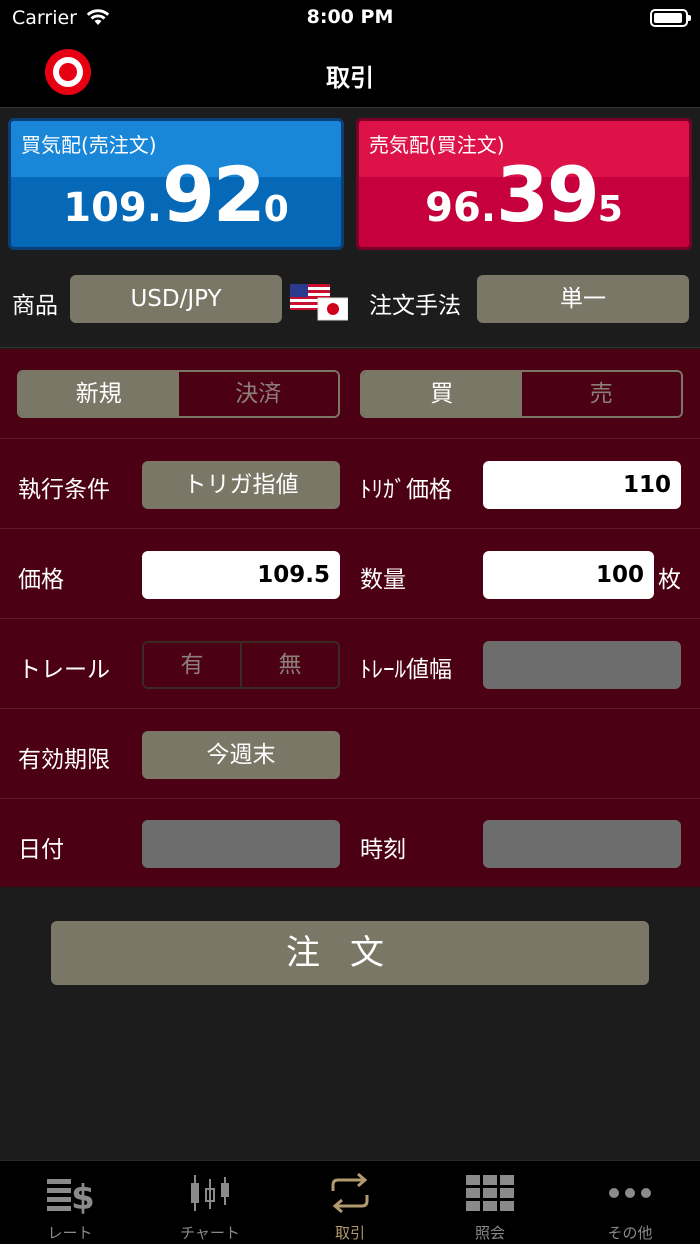 This screenshot has height=1244, width=700. I want to click on order-method-label: 注文手法, so click(415, 306).